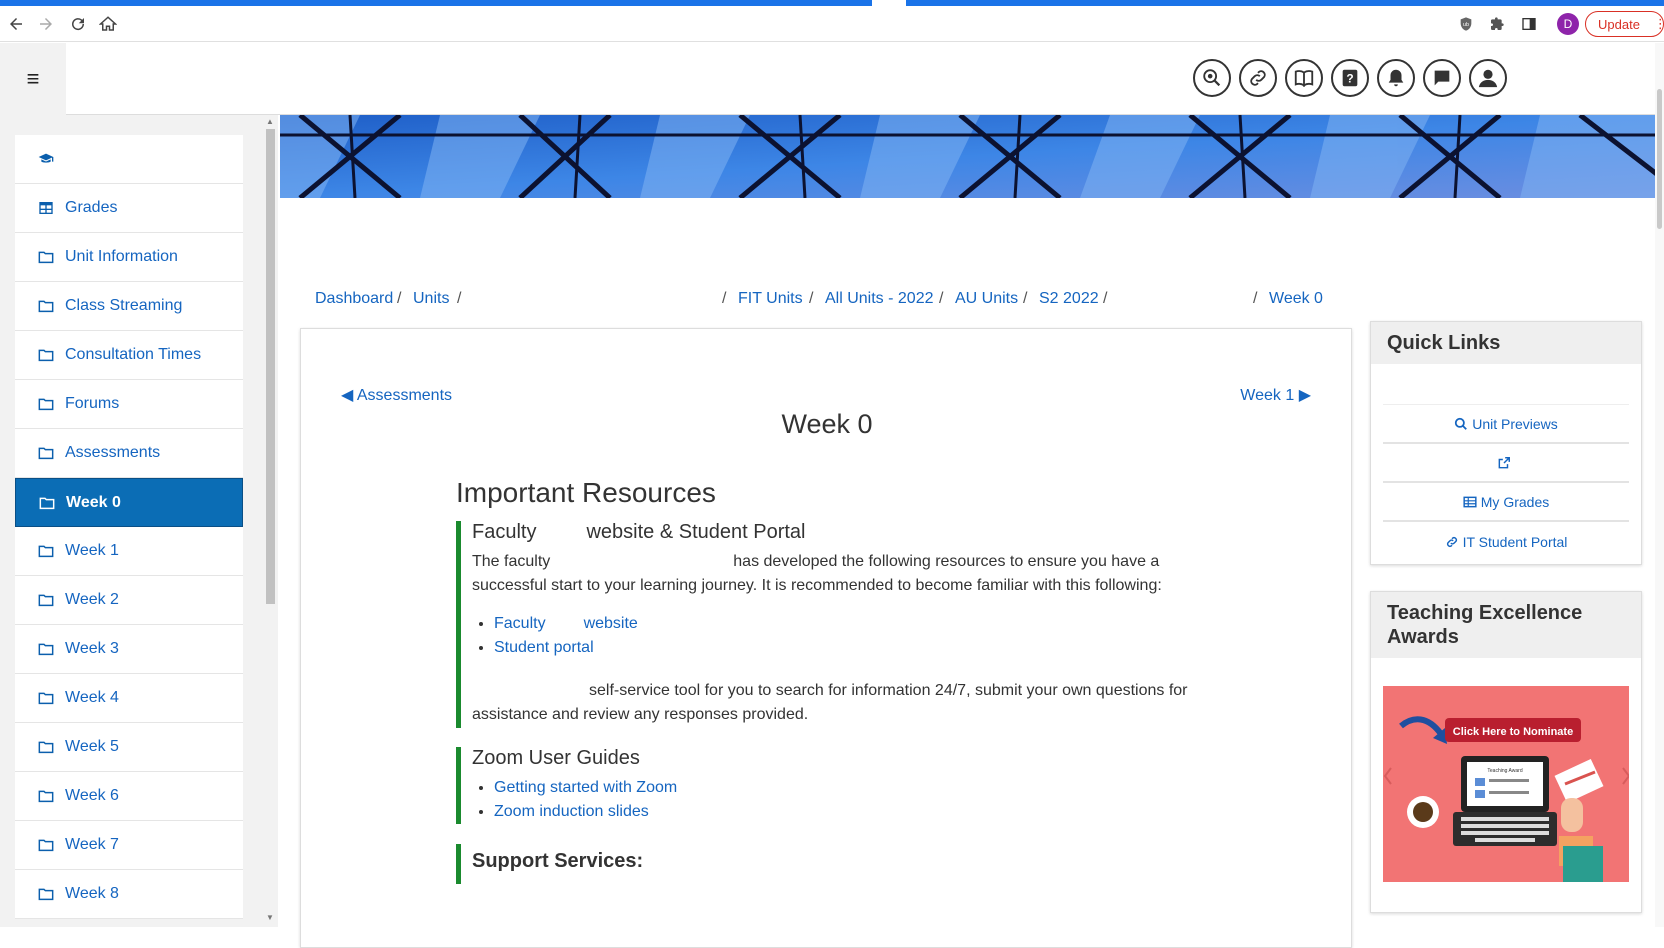 This screenshot has width=1664, height=948. What do you see at coordinates (1515, 541) in the screenshot?
I see `quick-link-label: IT Student Portal` at bounding box center [1515, 541].